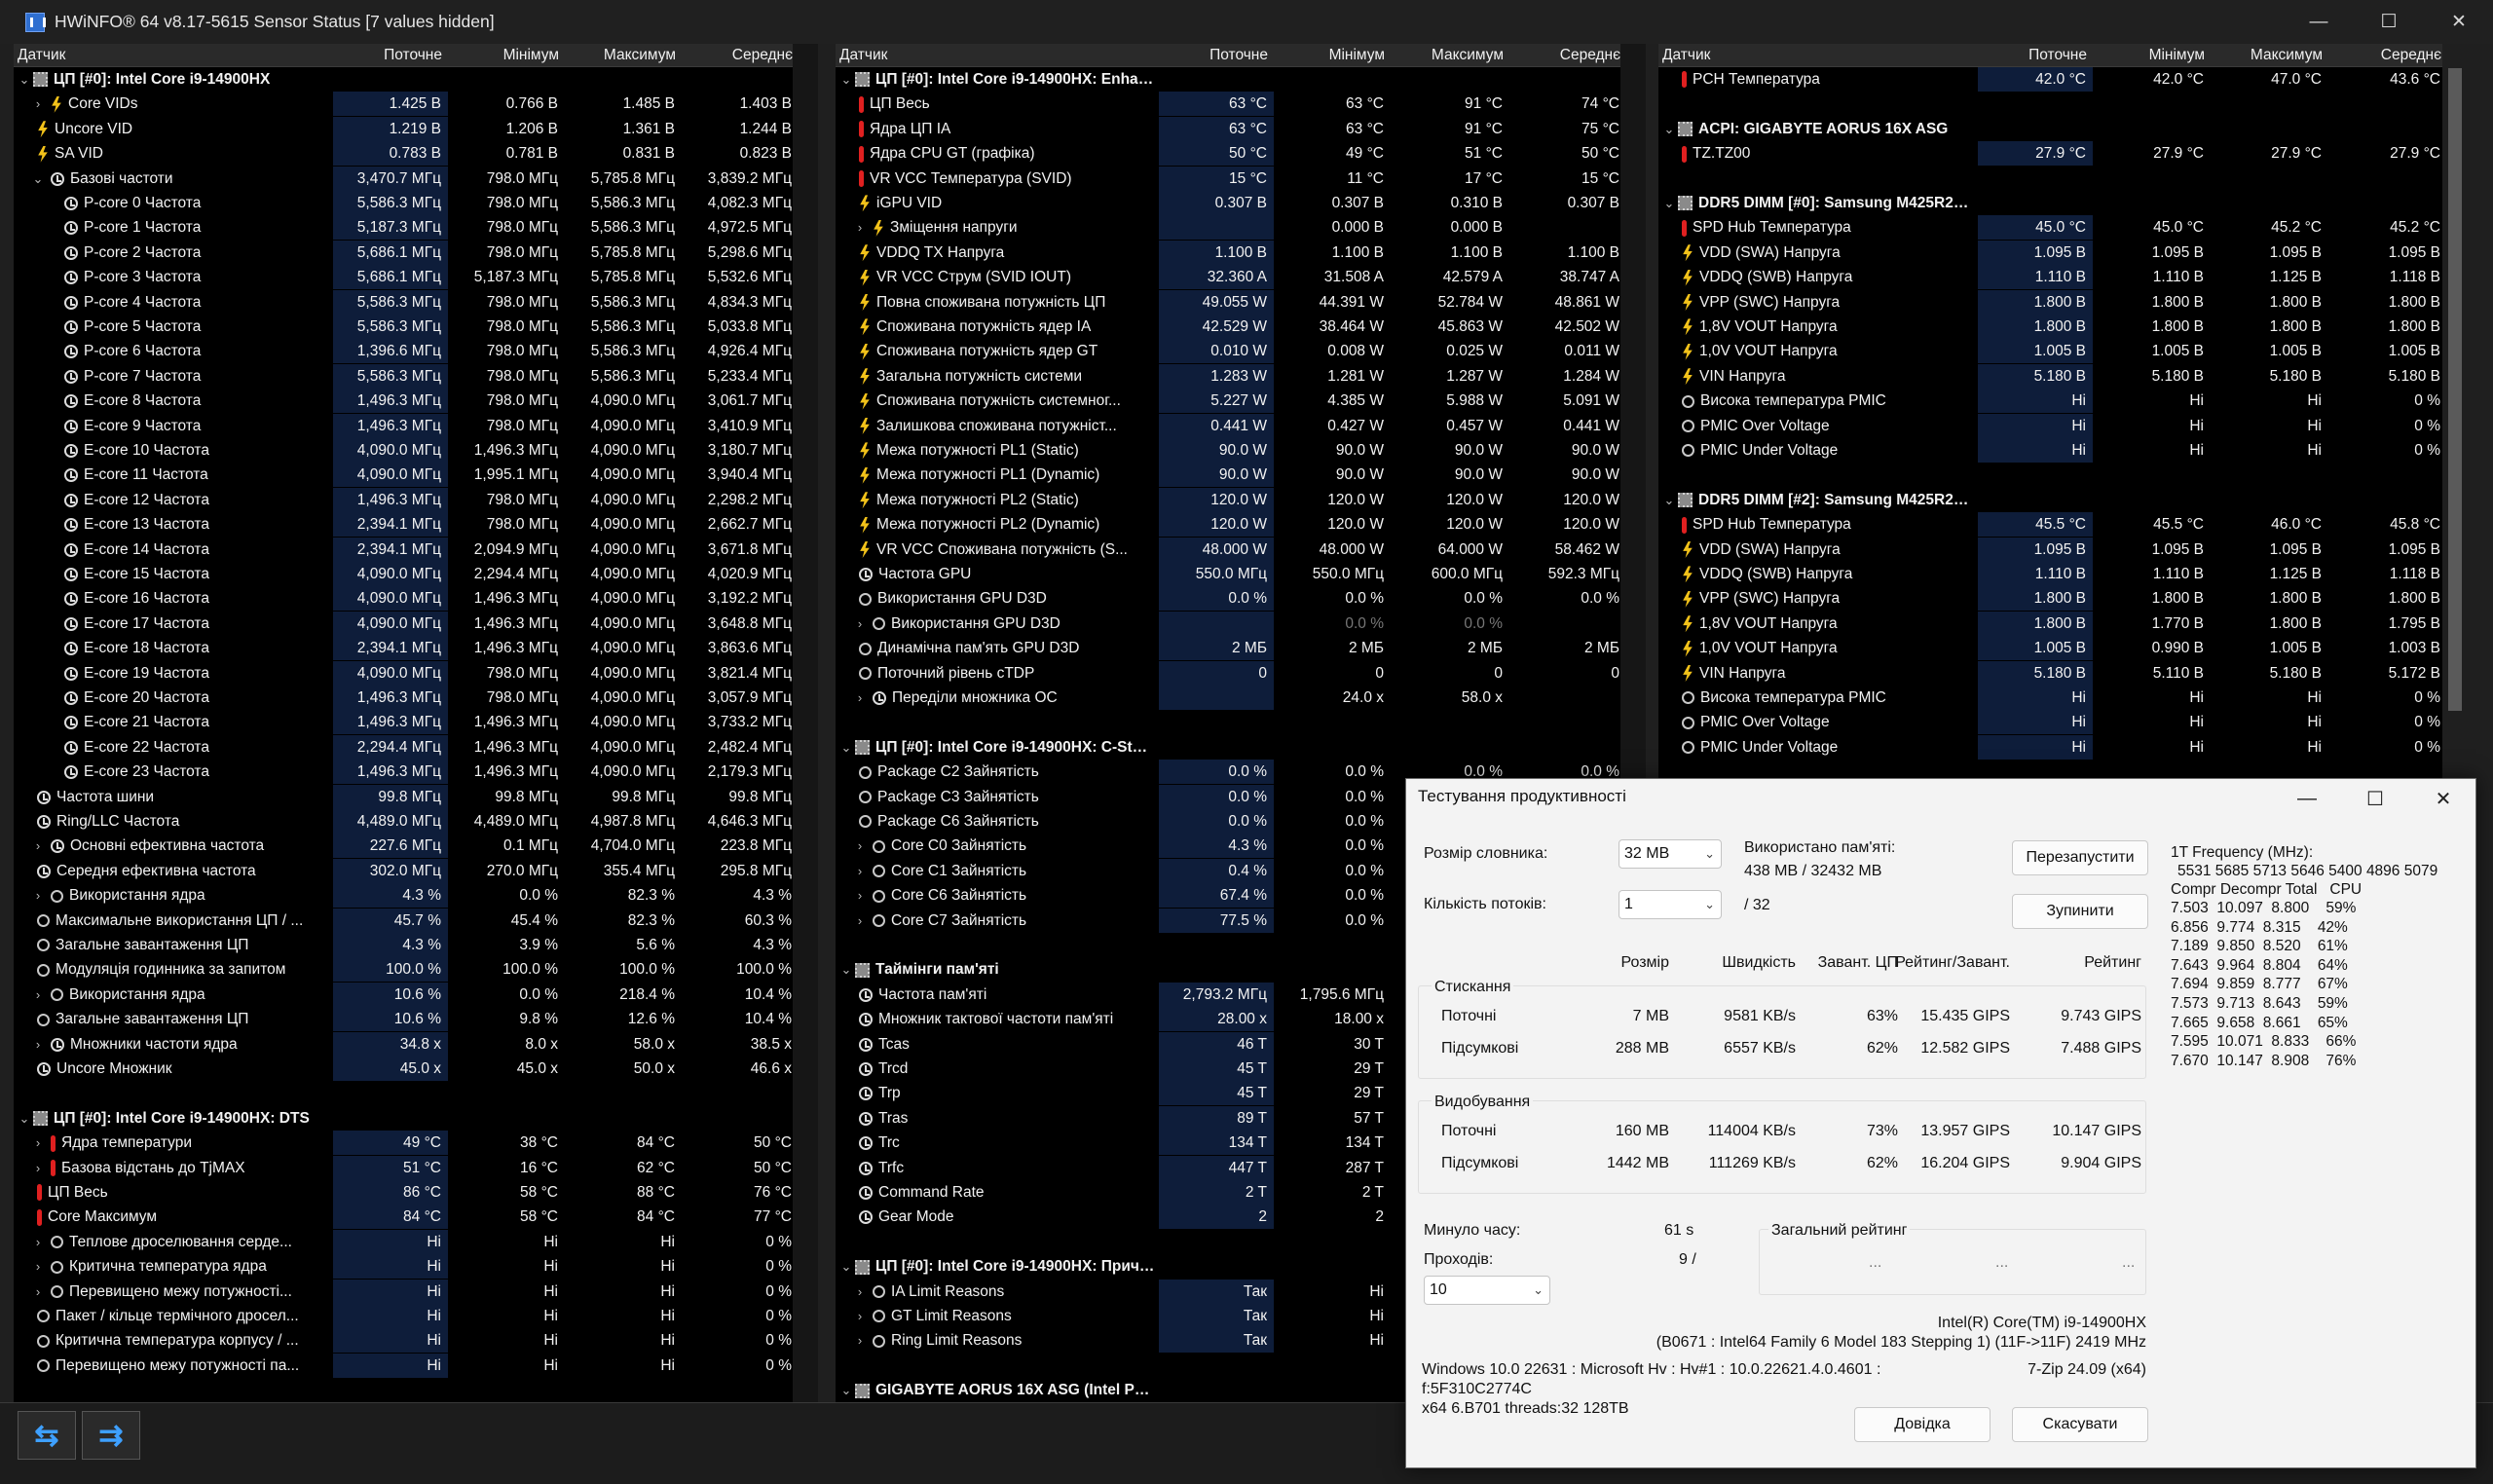 The width and height of the screenshot is (2493, 1484). What do you see at coordinates (2050, 425) in the screenshot?
I see `sensor-row: PMIC Over Voltage Ні Ні Ні 0 %` at bounding box center [2050, 425].